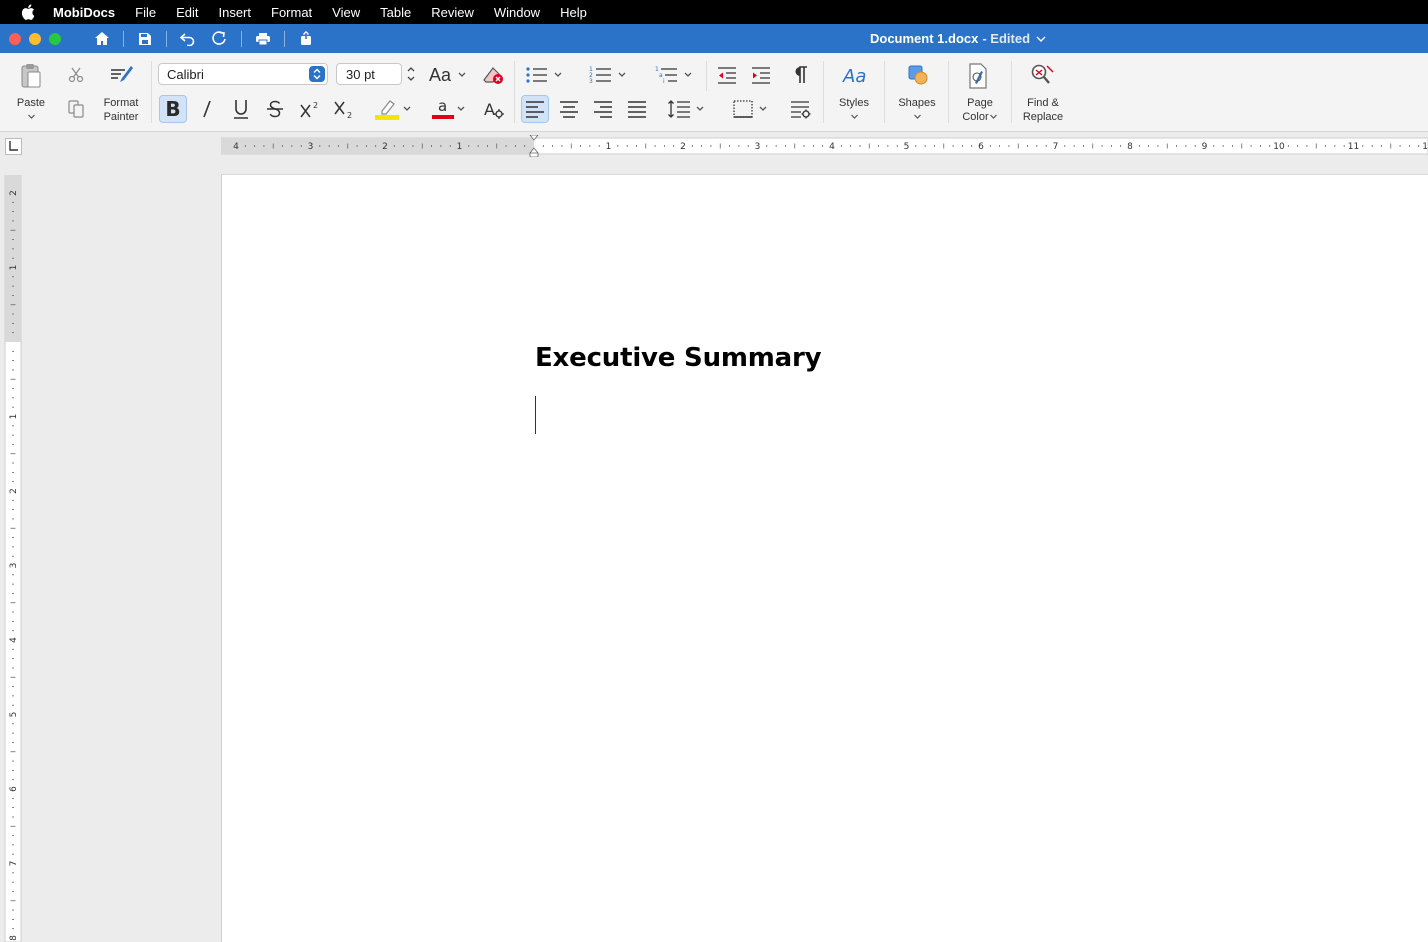 This screenshot has height=942, width=1428. What do you see at coordinates (14, 715) in the screenshot?
I see `ruler-tick-label: 5` at bounding box center [14, 715].